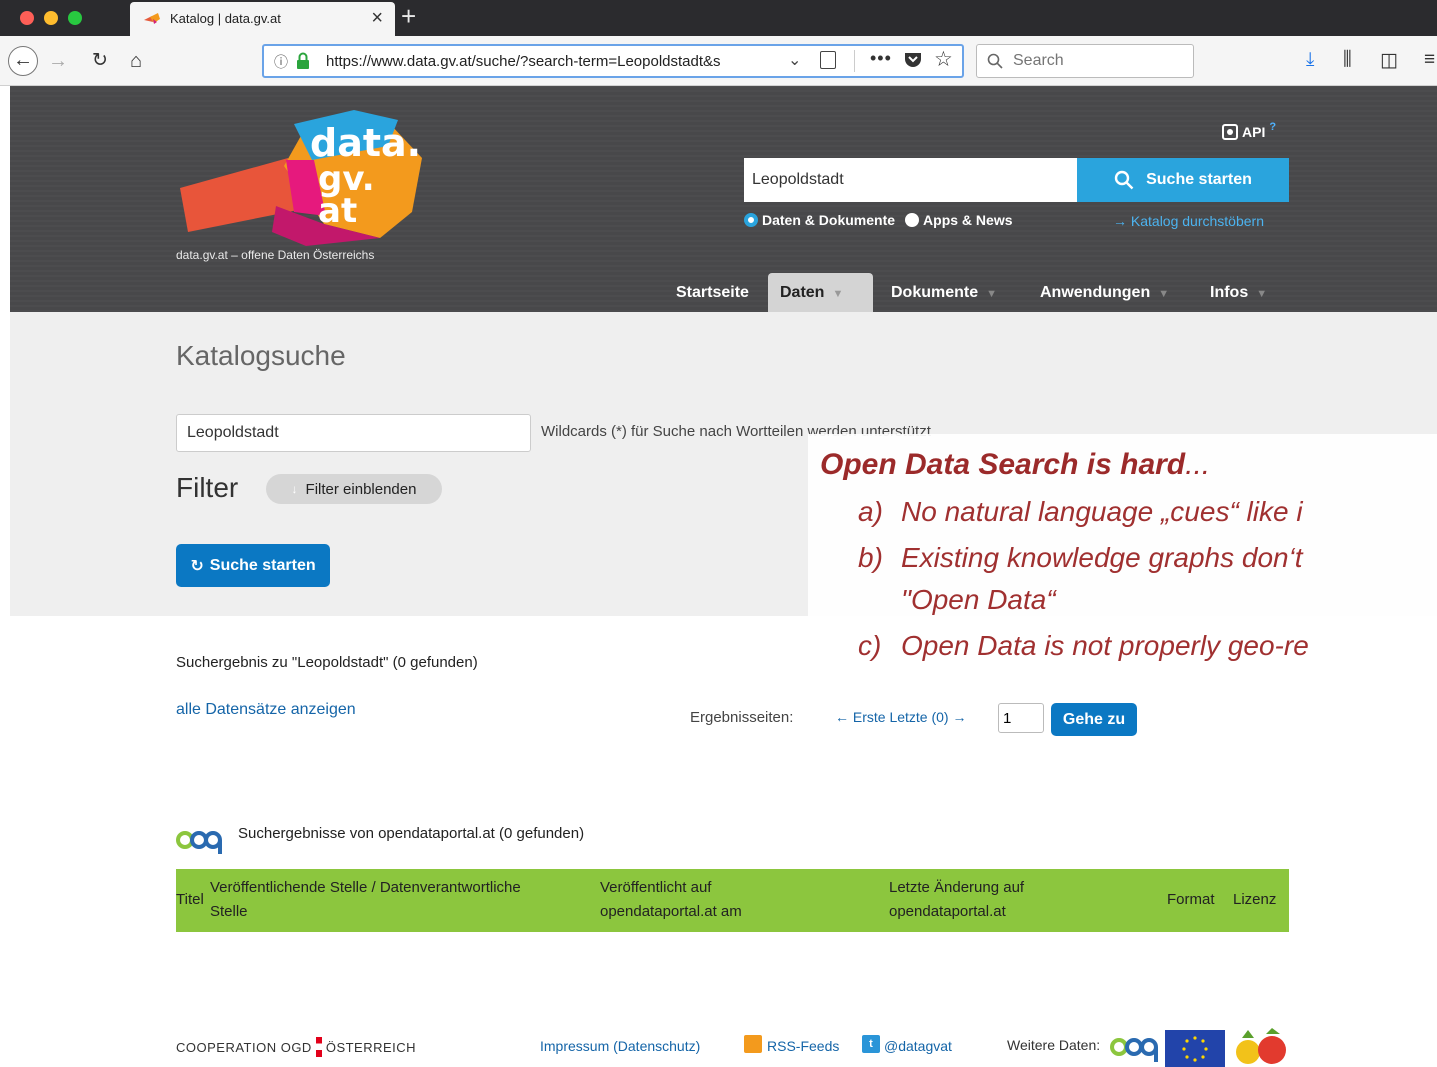 This screenshot has height=1067, width=1437. What do you see at coordinates (100, 61) in the screenshot?
I see `reload-button: ↻` at bounding box center [100, 61].